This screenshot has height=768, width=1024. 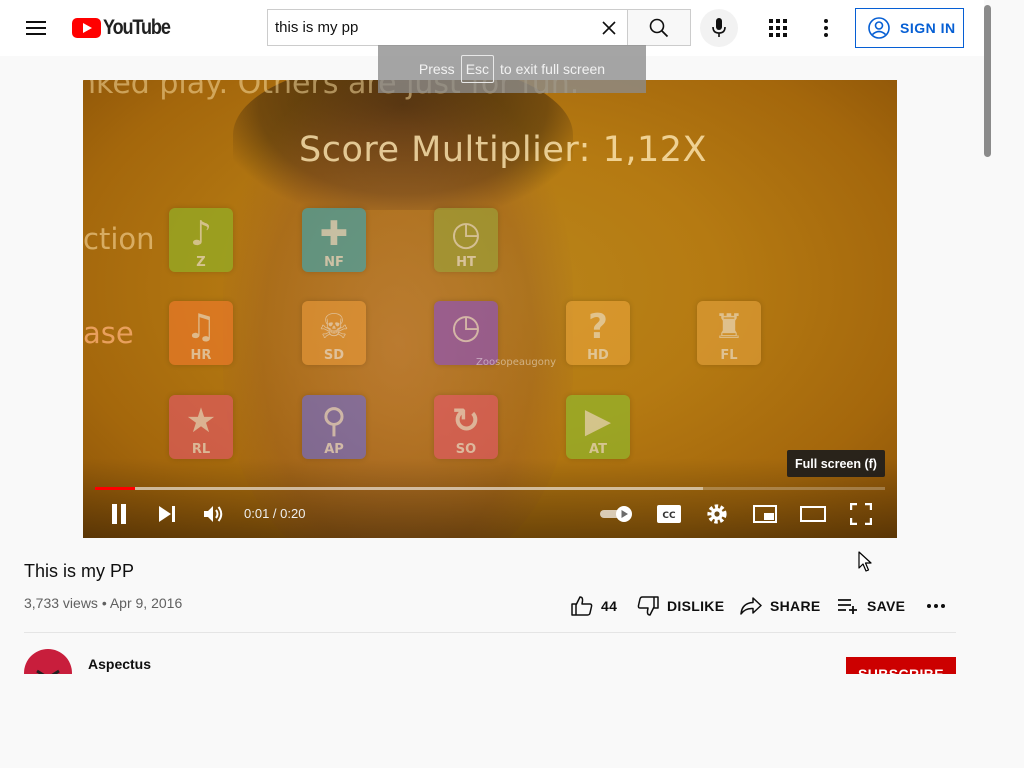 I want to click on mod-glyph-icon: ★, so click(x=201, y=421).